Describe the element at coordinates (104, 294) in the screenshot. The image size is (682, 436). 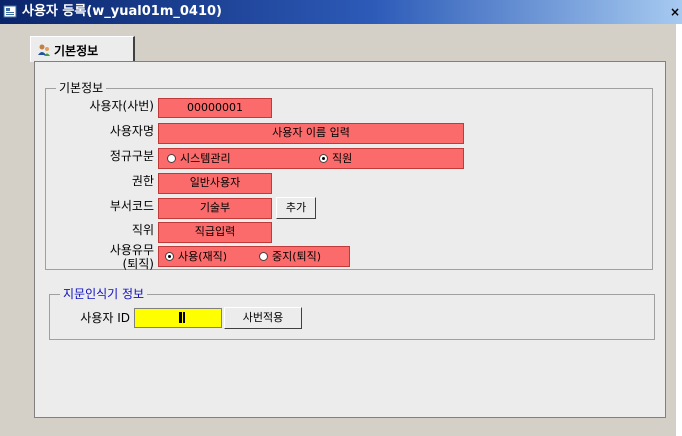
I see `fingerprint-caption: 지문인식기 정보` at that location.